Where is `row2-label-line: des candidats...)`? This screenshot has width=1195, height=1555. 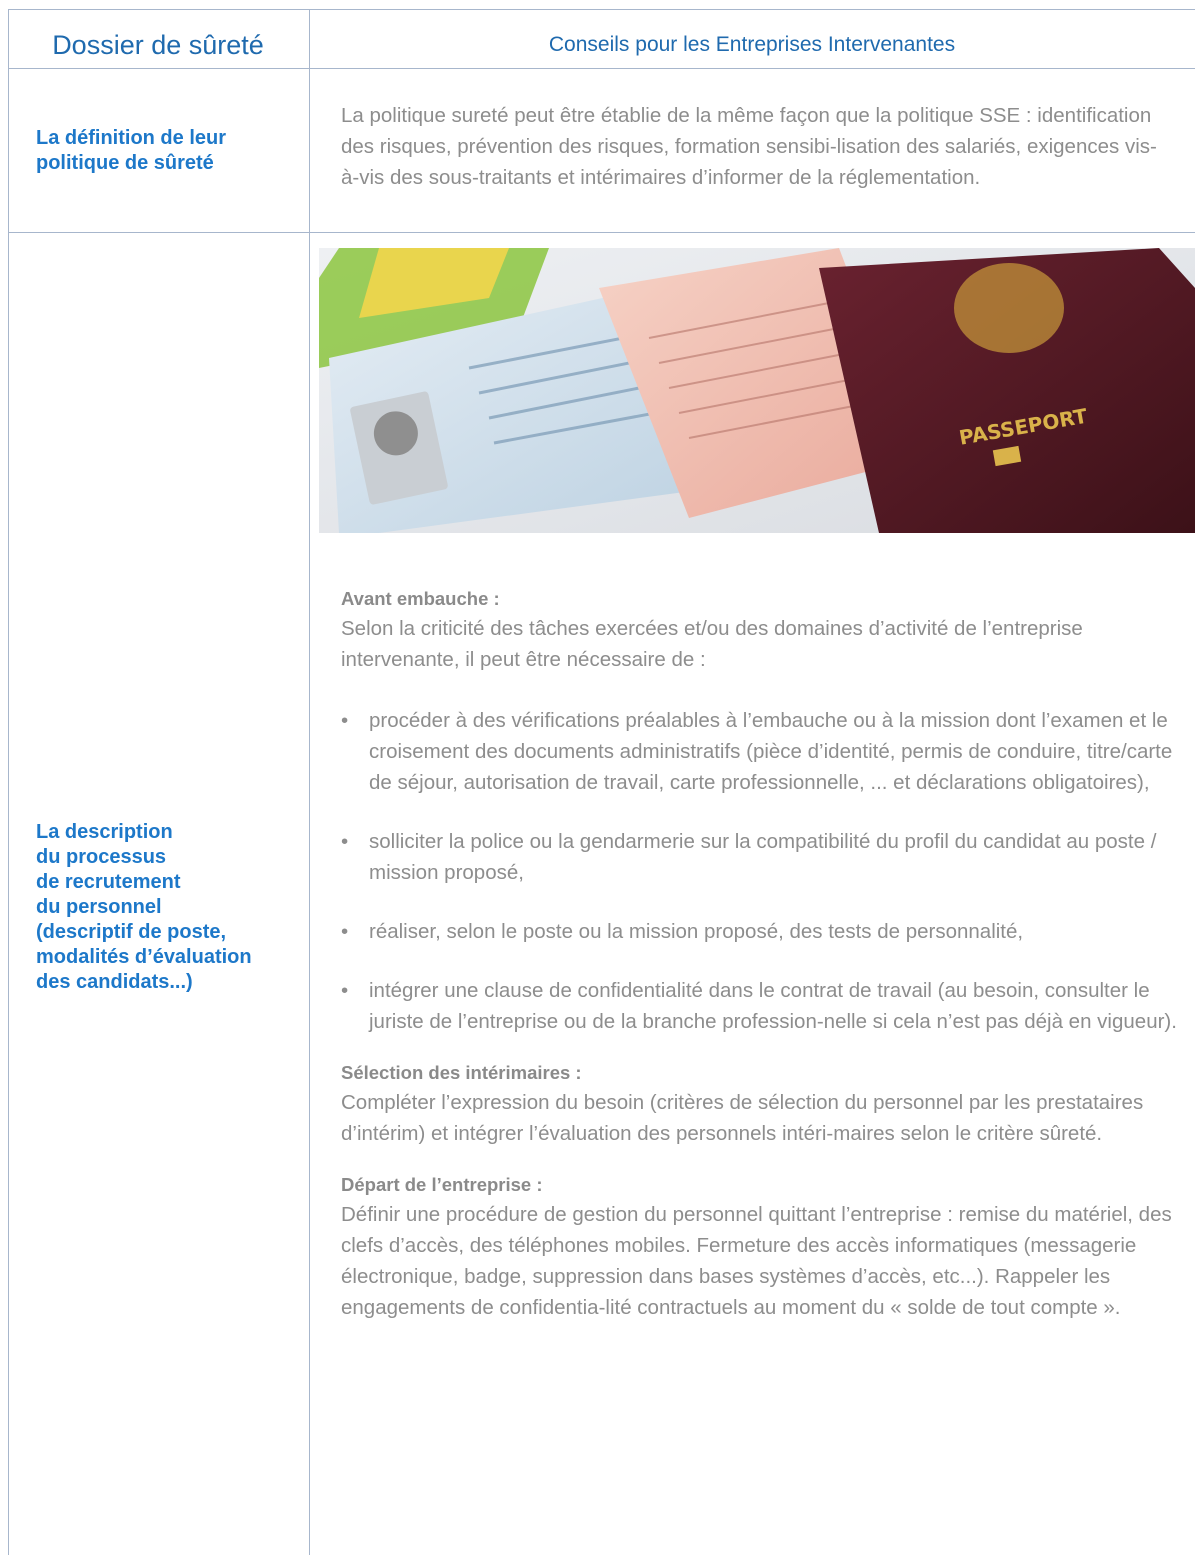
row2-label-line: des candidats...) is located at coordinates (114, 982).